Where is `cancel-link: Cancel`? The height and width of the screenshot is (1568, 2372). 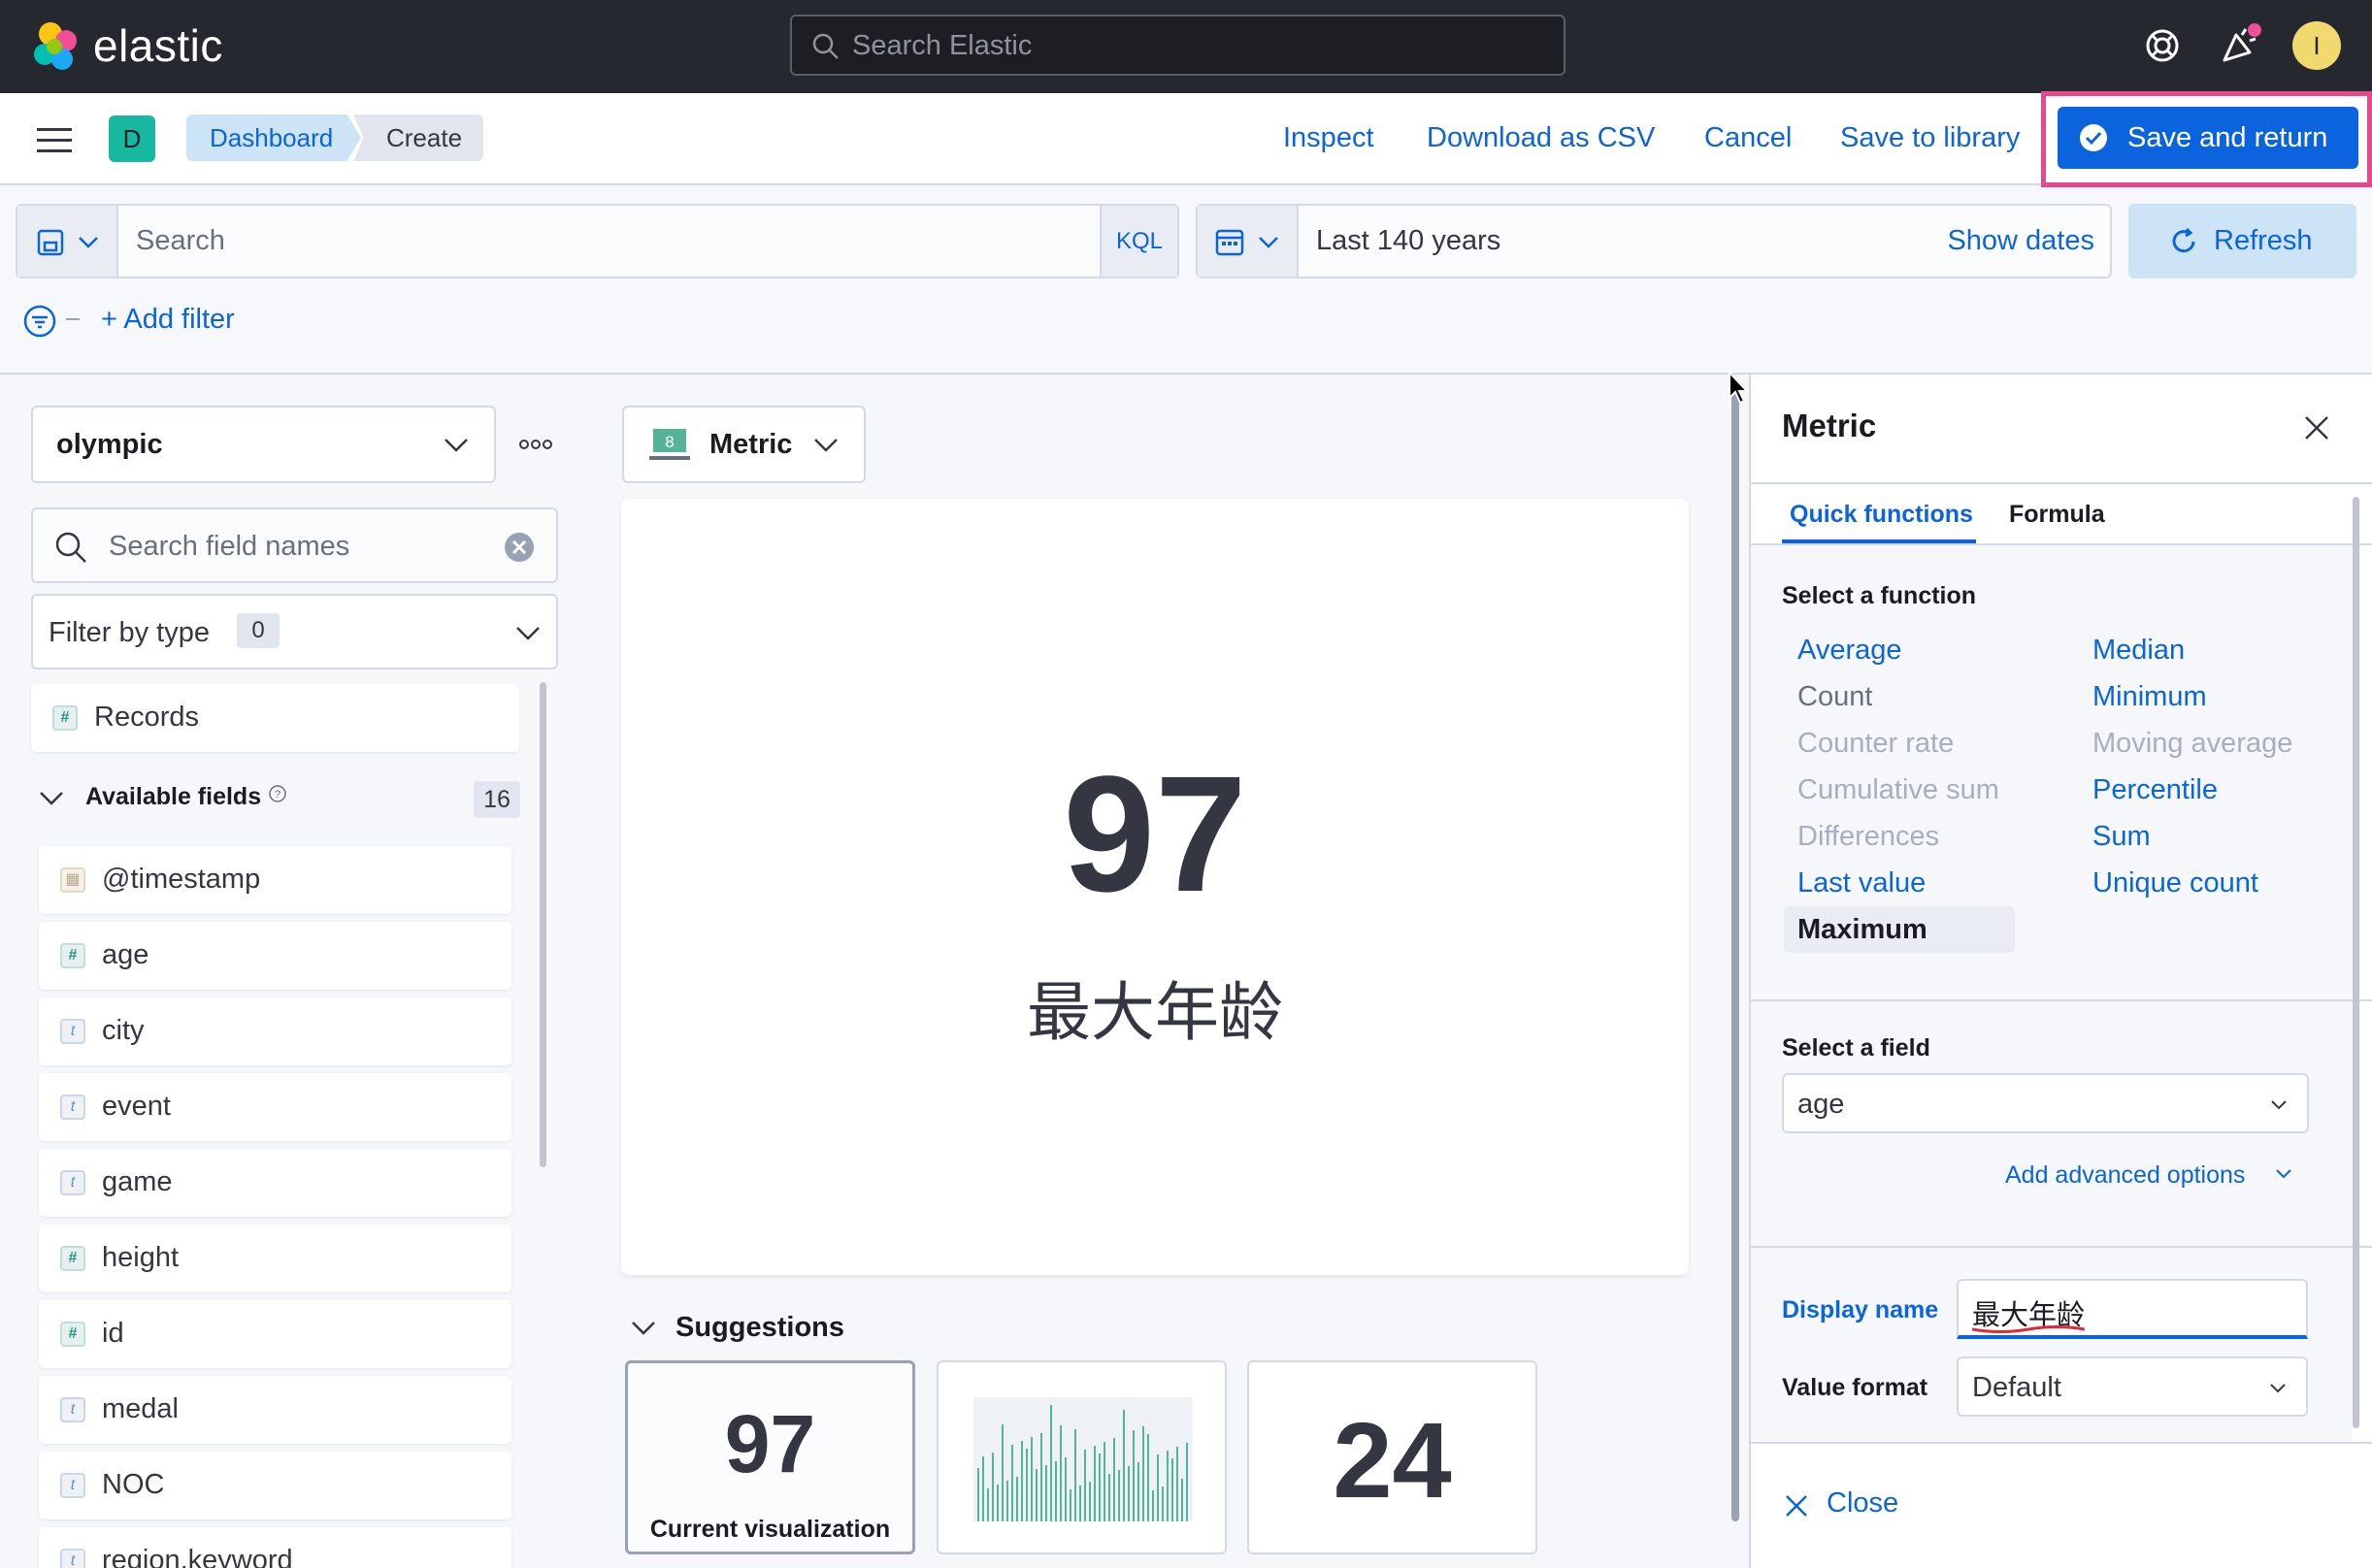
cancel-link: Cancel is located at coordinates (1748, 137).